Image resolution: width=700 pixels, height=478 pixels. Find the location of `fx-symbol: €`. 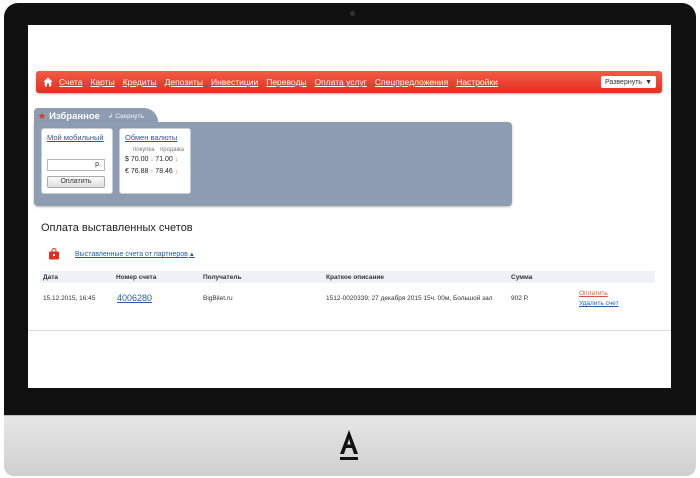

fx-symbol: € is located at coordinates (127, 171).